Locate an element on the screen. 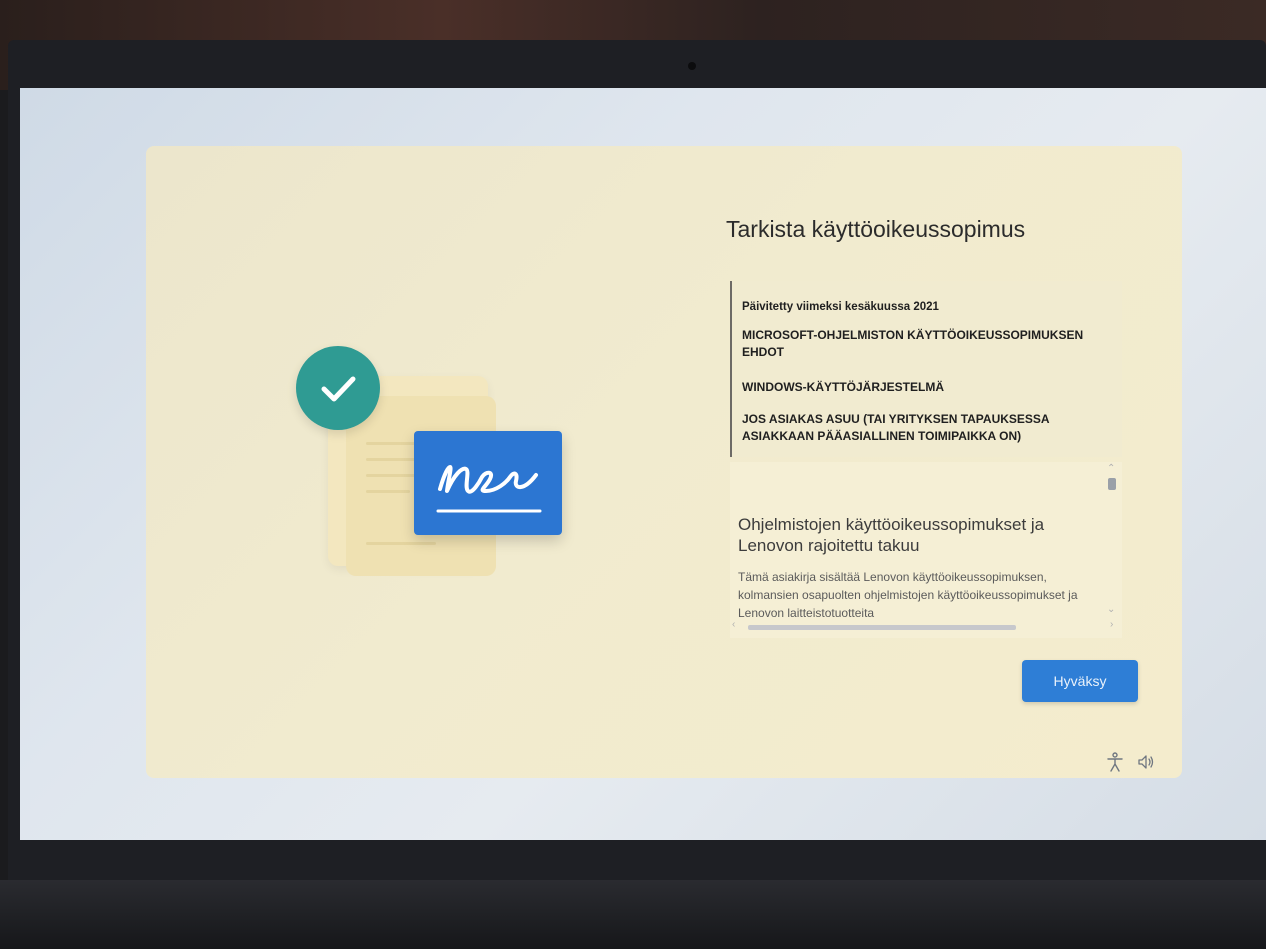 The height and width of the screenshot is (949, 1266). scroll-left-icon: ‹ is located at coordinates (733, 624).